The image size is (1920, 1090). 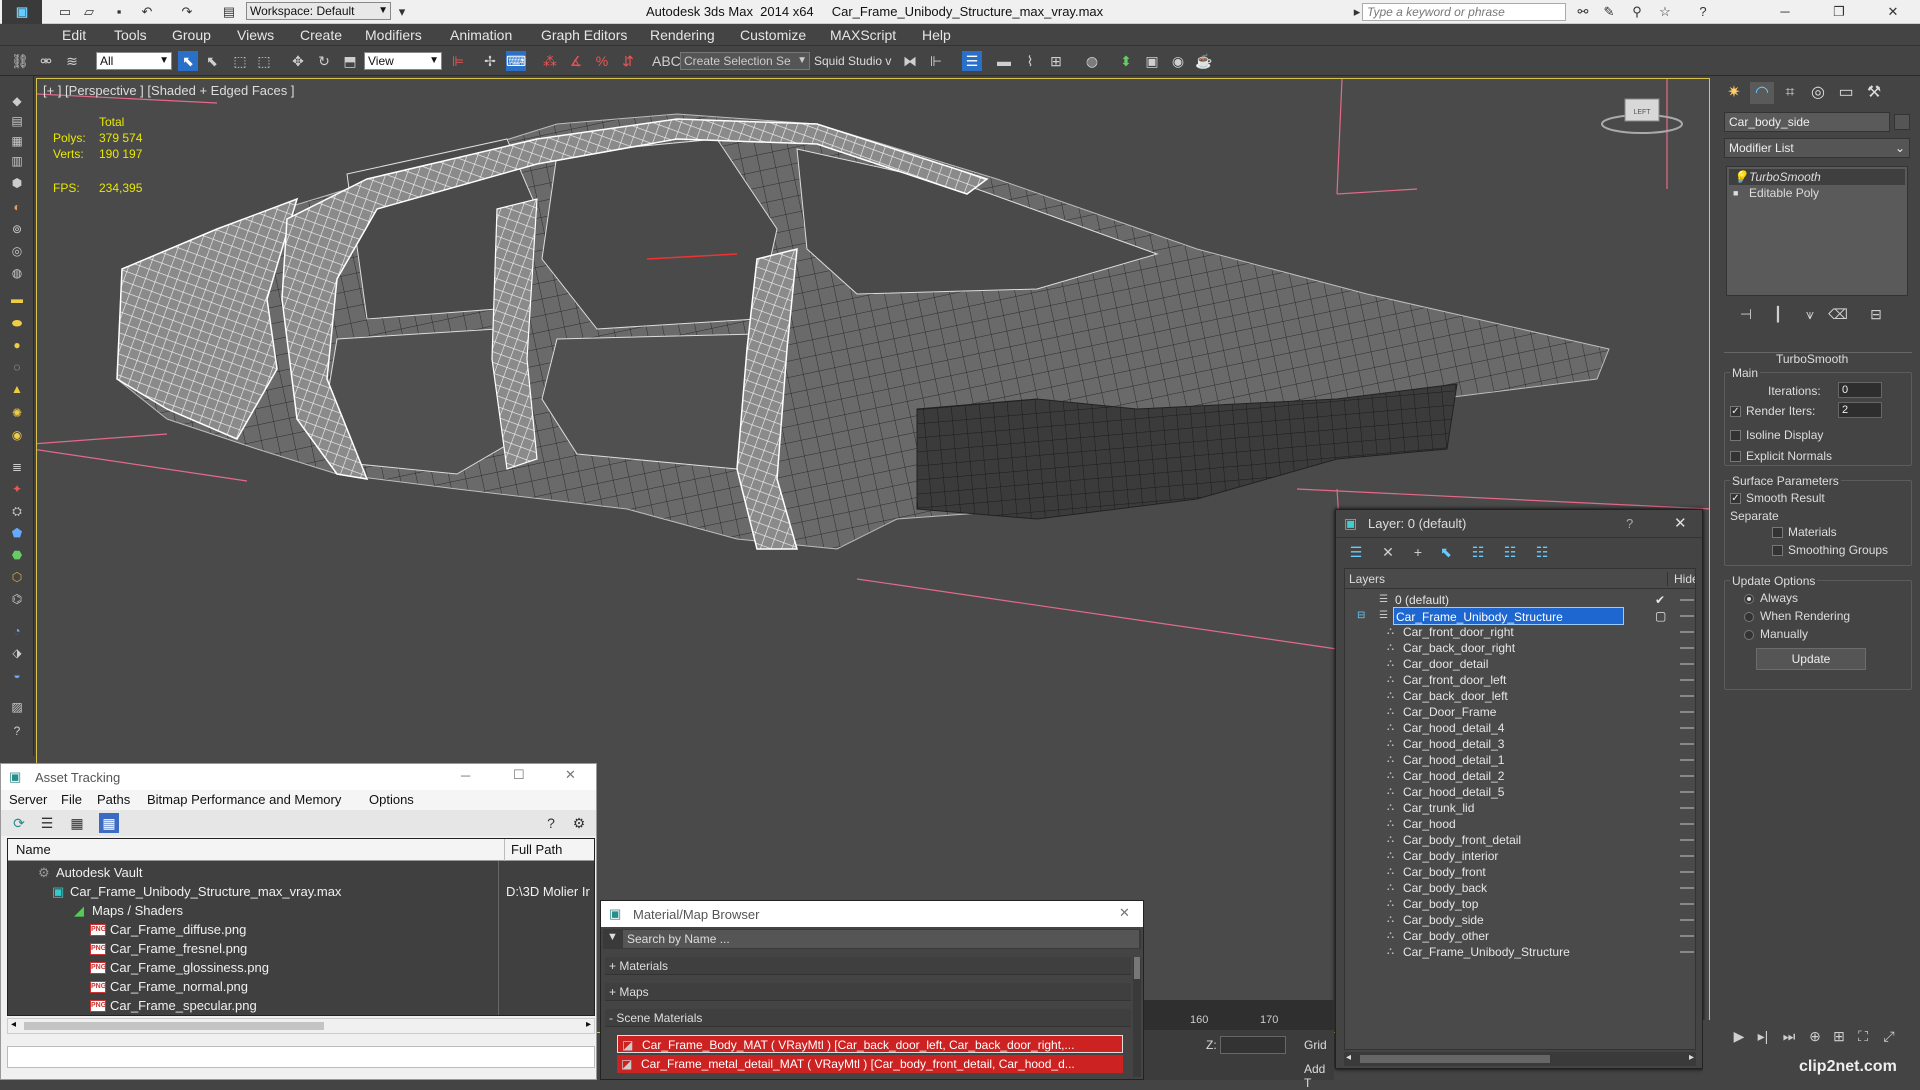 I want to click on undo-icon: ↶, so click(x=147, y=12).